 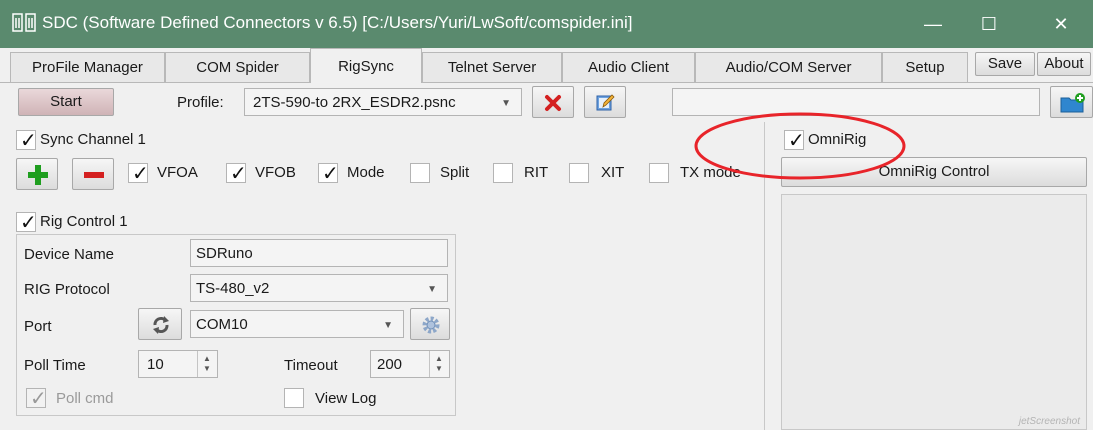 What do you see at coordinates (536, 172) in the screenshot?
I see `rit-label: RIT` at bounding box center [536, 172].